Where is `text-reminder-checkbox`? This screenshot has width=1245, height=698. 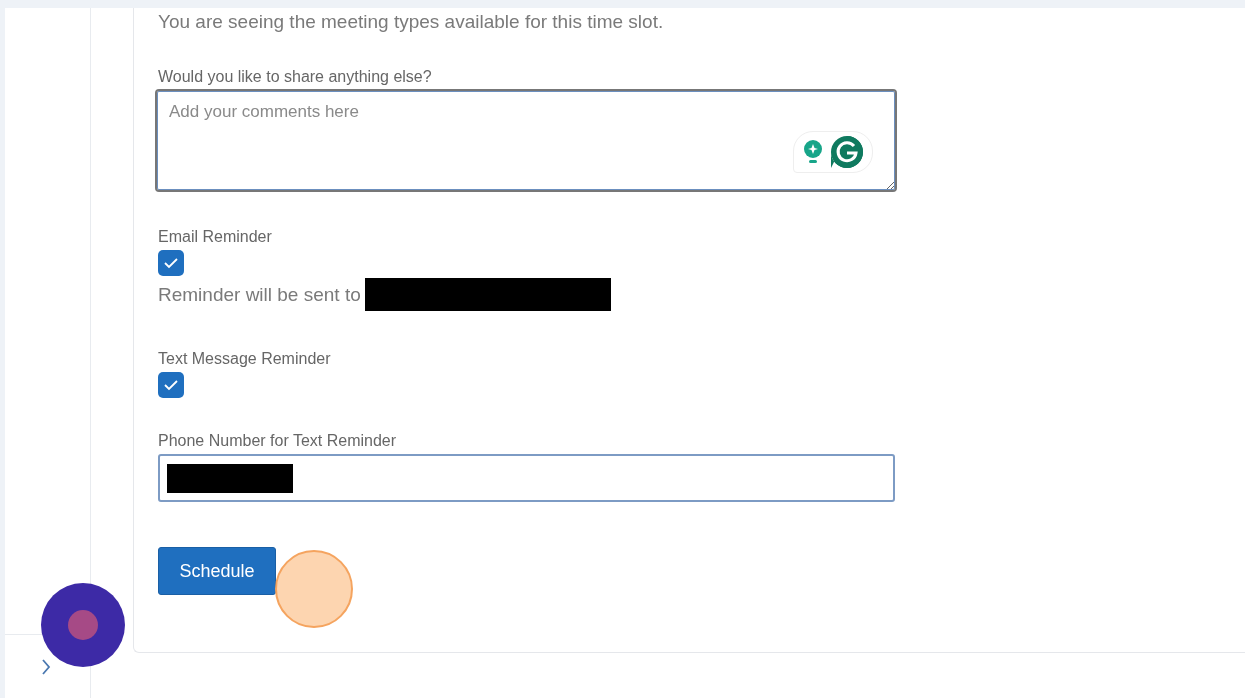 text-reminder-checkbox is located at coordinates (171, 385).